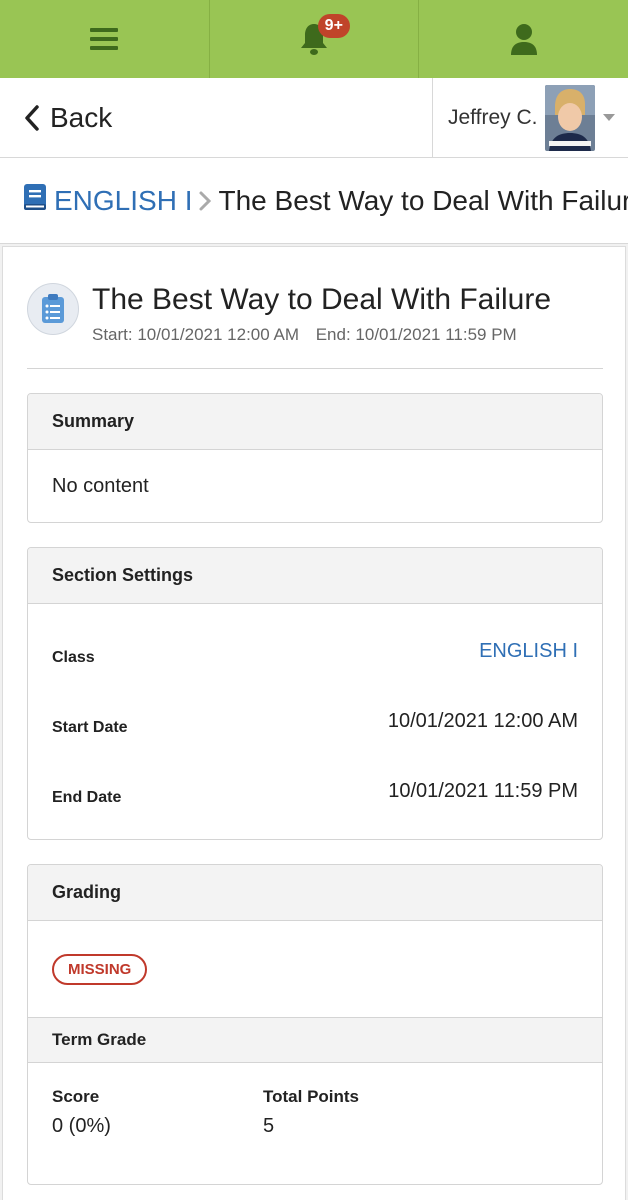 The width and height of the screenshot is (628, 1200). I want to click on user-switcher: Jeffrey C., so click(530, 117).